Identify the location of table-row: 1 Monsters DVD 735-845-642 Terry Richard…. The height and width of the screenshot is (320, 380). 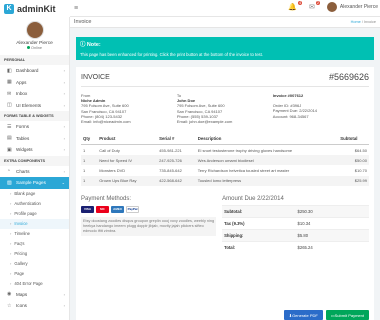
(225, 170).